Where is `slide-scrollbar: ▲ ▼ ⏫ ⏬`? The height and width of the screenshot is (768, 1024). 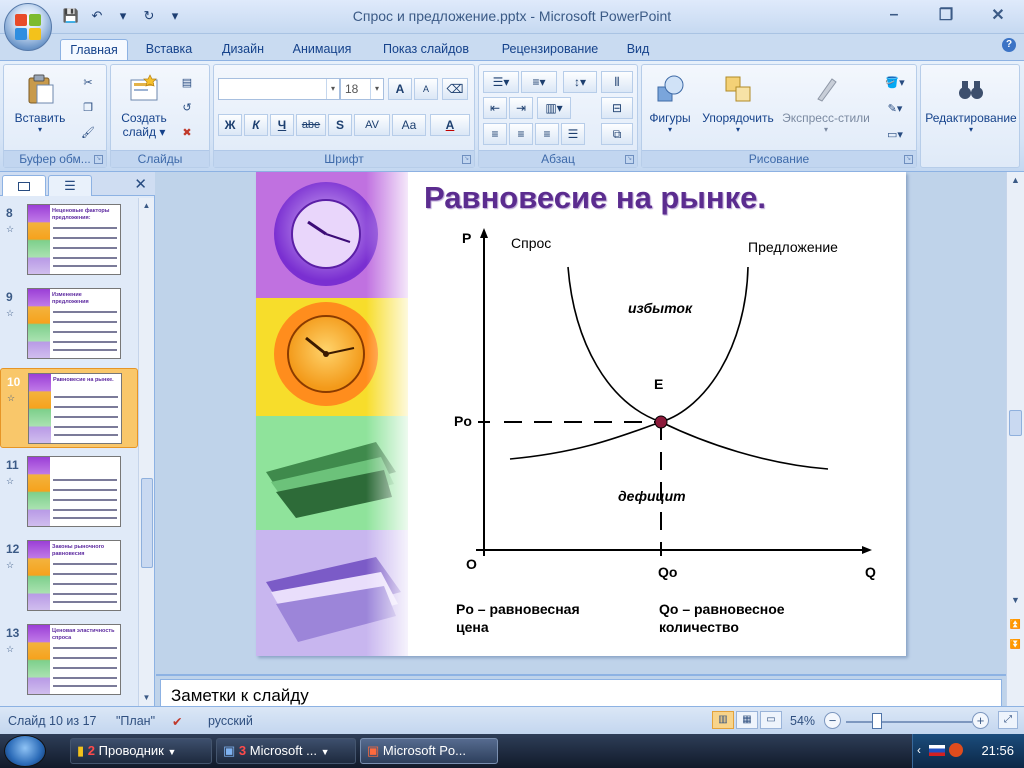
slide-scrollbar: ▲ ▼ ⏫ ⏬ is located at coordinates (1015, 423).